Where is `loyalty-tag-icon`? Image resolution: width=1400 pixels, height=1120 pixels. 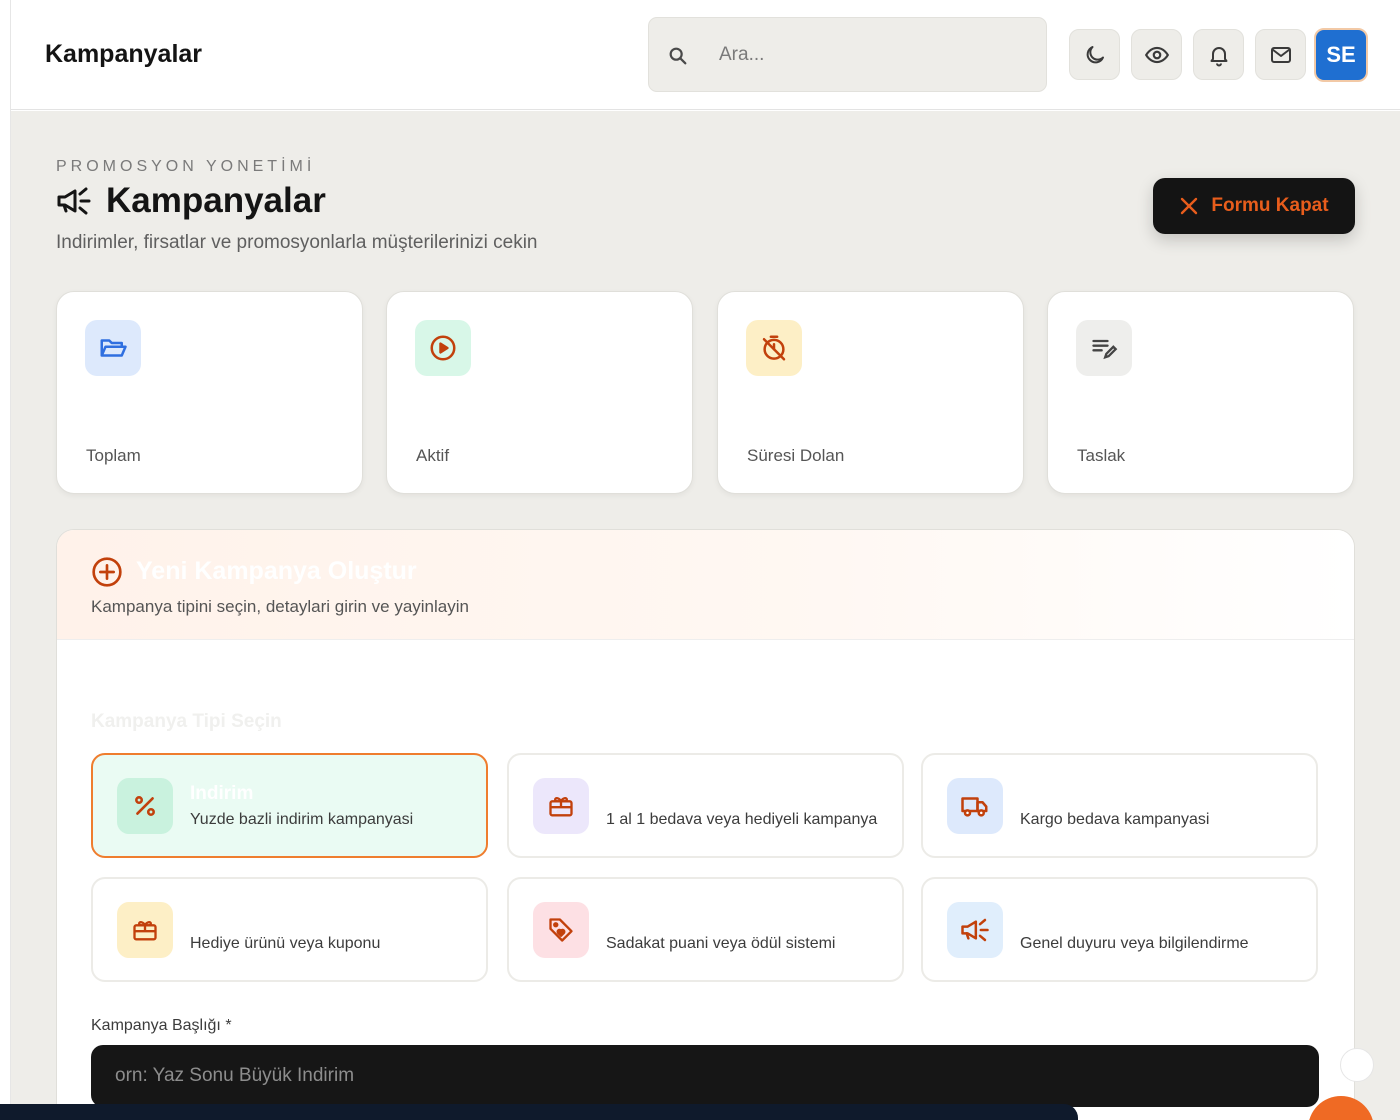 loyalty-tag-icon is located at coordinates (561, 930).